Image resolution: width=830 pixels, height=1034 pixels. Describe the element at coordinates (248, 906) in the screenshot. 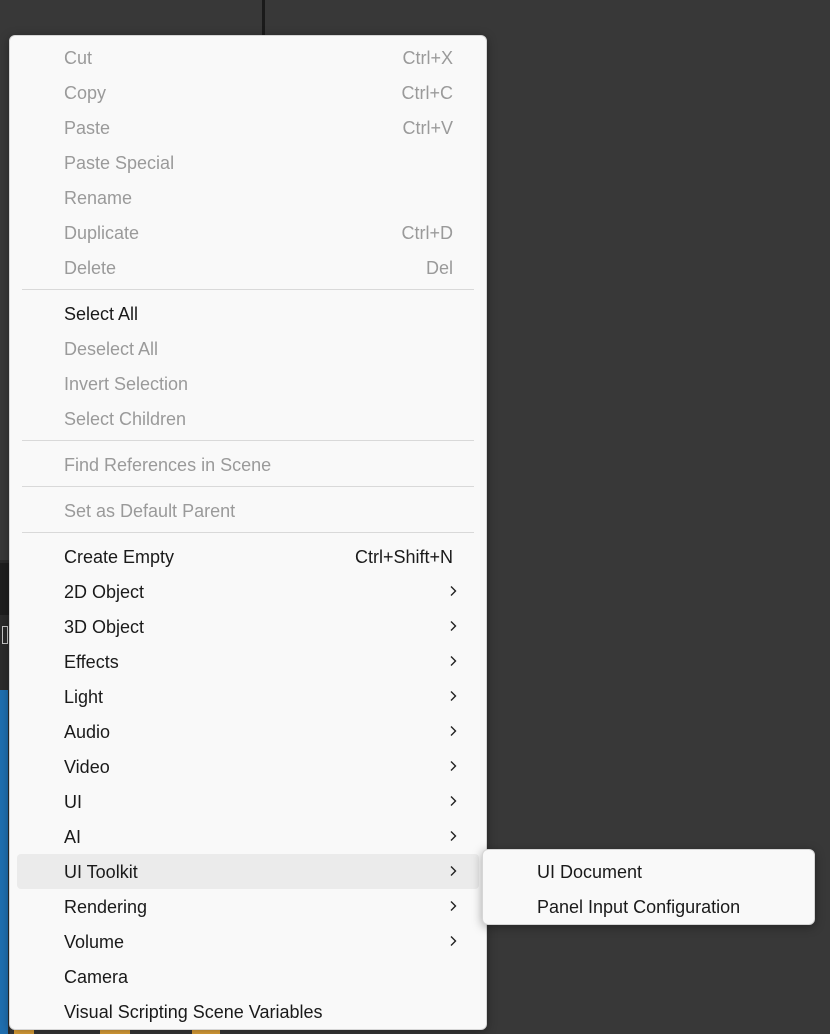

I see `menu-item-rendering: Rendering` at that location.